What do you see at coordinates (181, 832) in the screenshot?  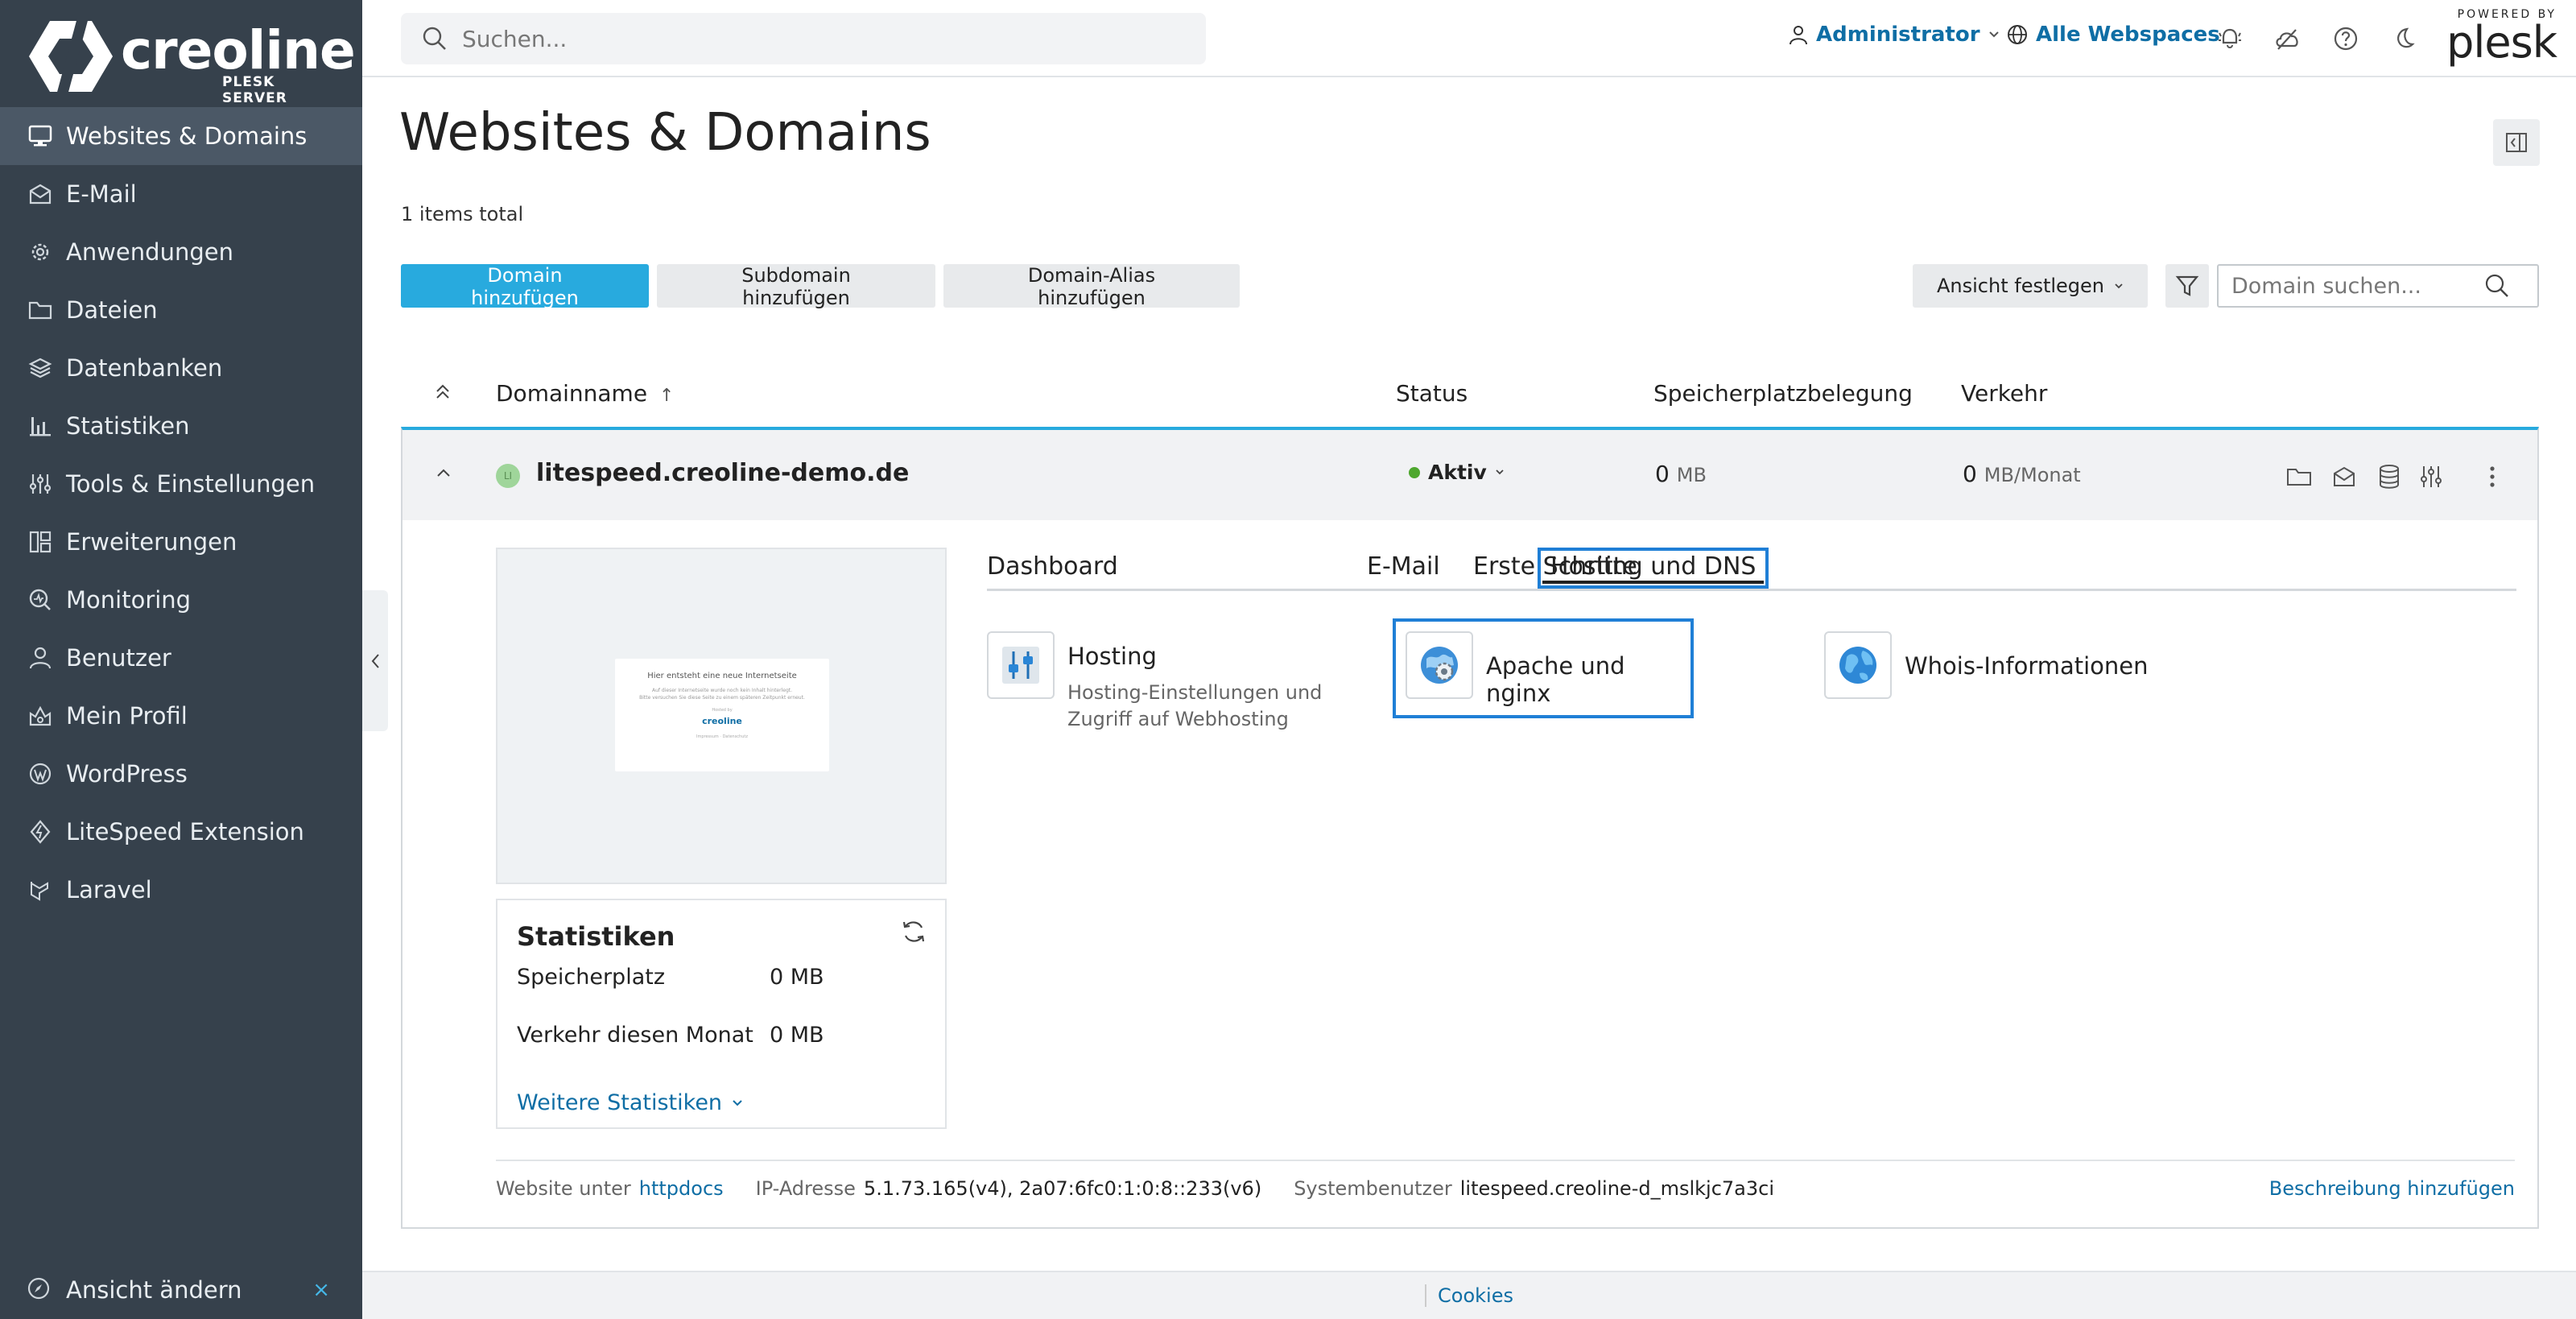 I see `sidebar-item-litespeed-extension: LiteSpeed Extension` at bounding box center [181, 832].